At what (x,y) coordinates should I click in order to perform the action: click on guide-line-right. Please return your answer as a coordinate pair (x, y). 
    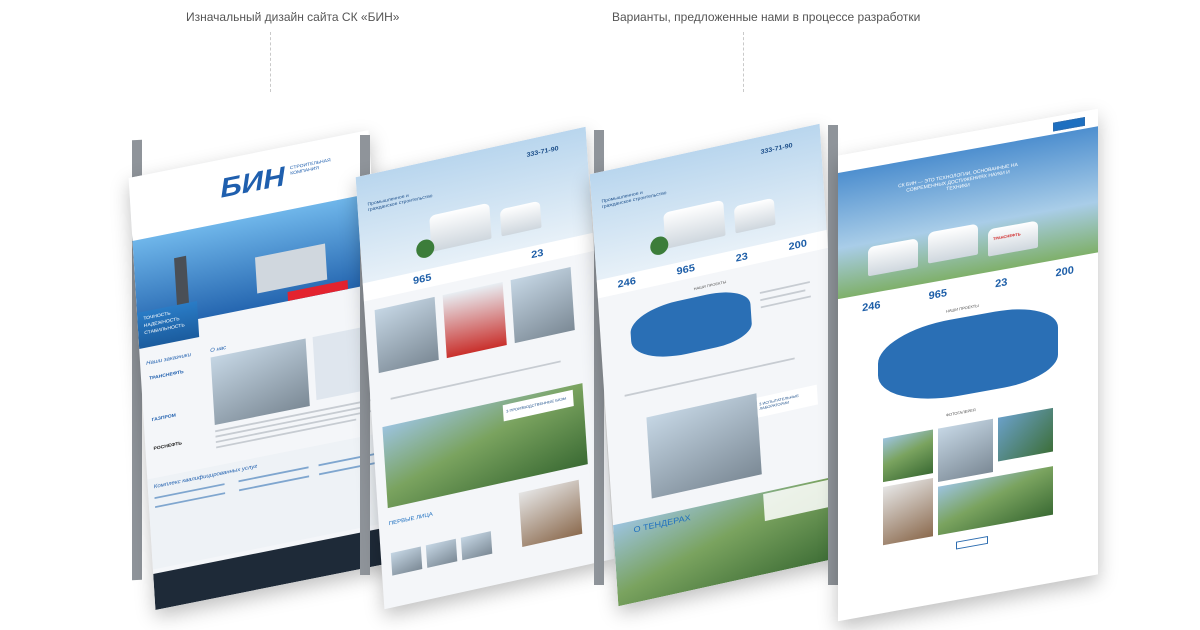
    Looking at the image, I should click on (743, 62).